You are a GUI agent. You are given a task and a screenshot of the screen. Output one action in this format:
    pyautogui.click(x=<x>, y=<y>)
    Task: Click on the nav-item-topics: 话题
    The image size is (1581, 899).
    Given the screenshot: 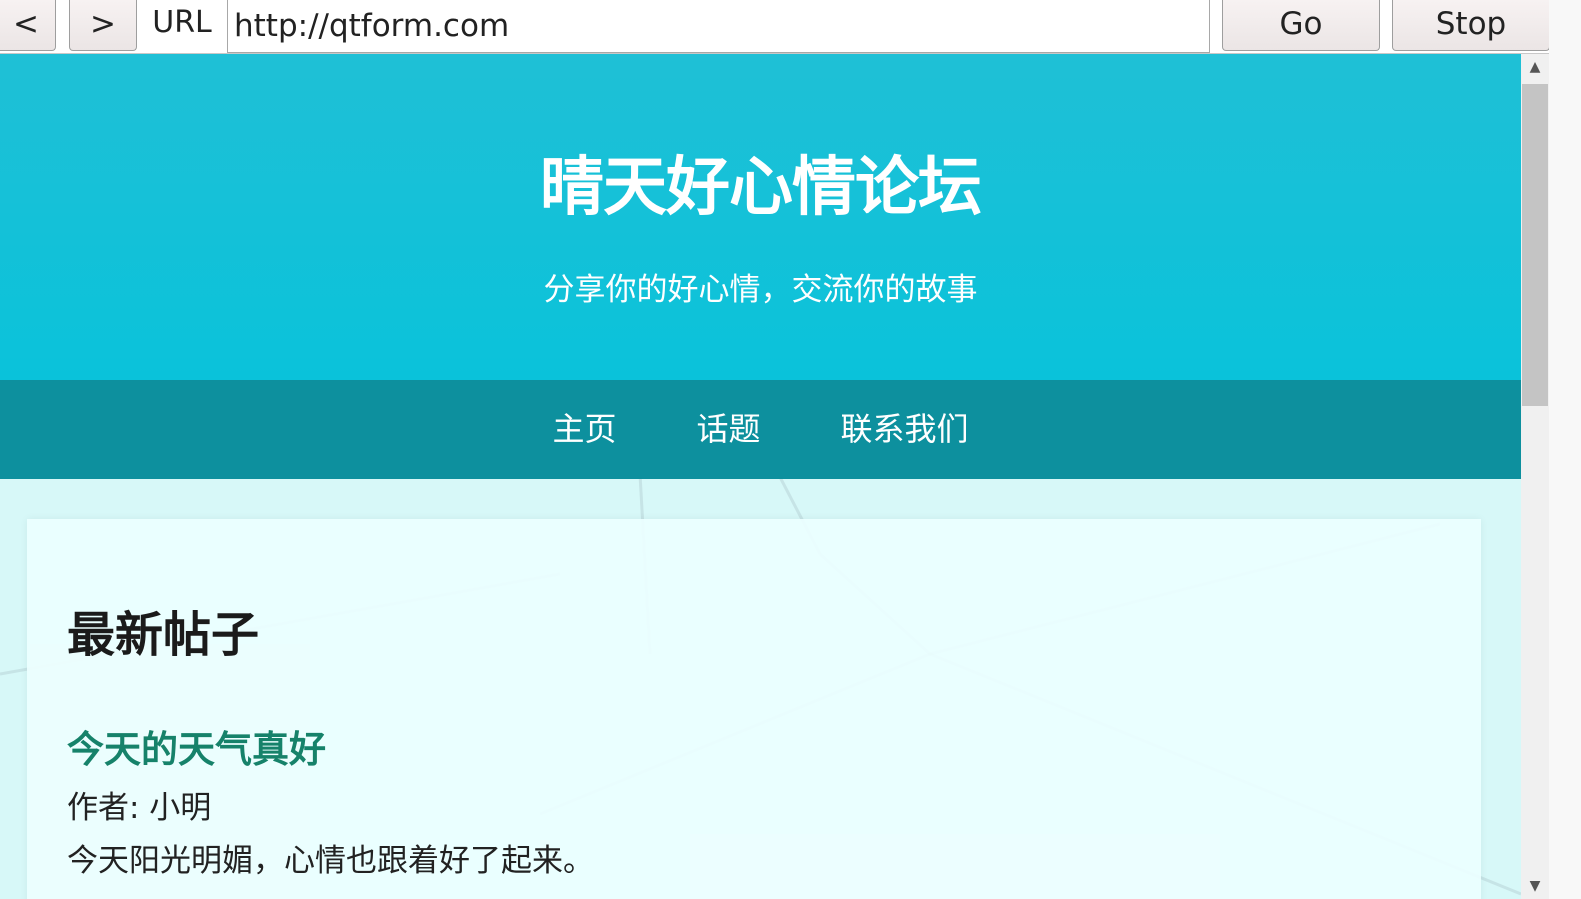 What is the action you would take?
    pyautogui.click(x=728, y=429)
    